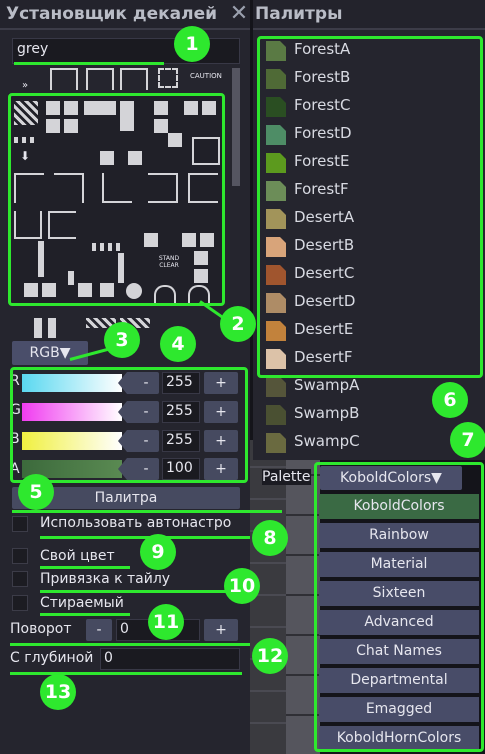 The width and height of the screenshot is (485, 754). Describe the element at coordinates (170, 659) in the screenshot. I see `depth-value-input: 0` at that location.